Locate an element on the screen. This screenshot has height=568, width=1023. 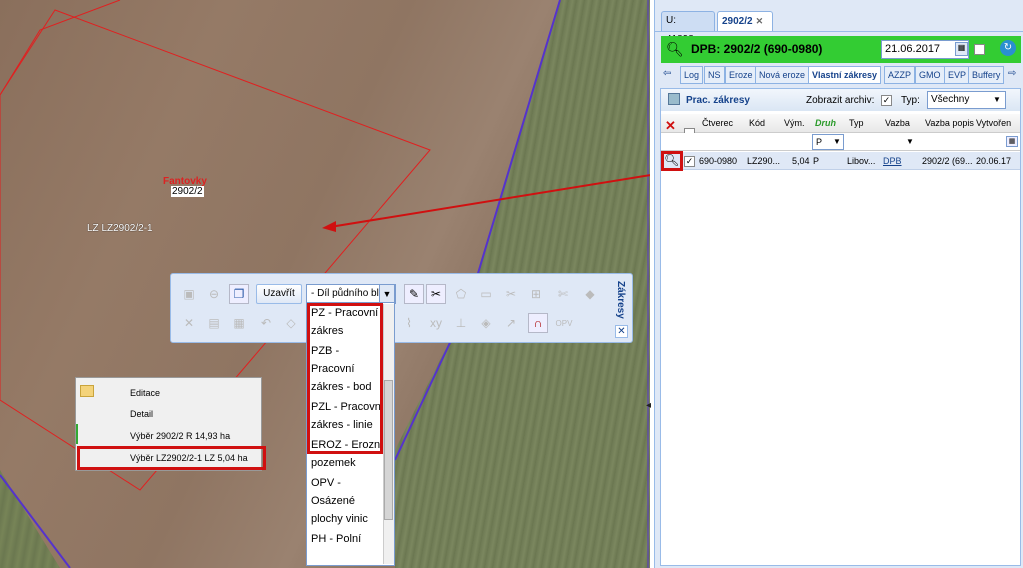
context-item-edit: Editace is located at coordinates (145, 393).